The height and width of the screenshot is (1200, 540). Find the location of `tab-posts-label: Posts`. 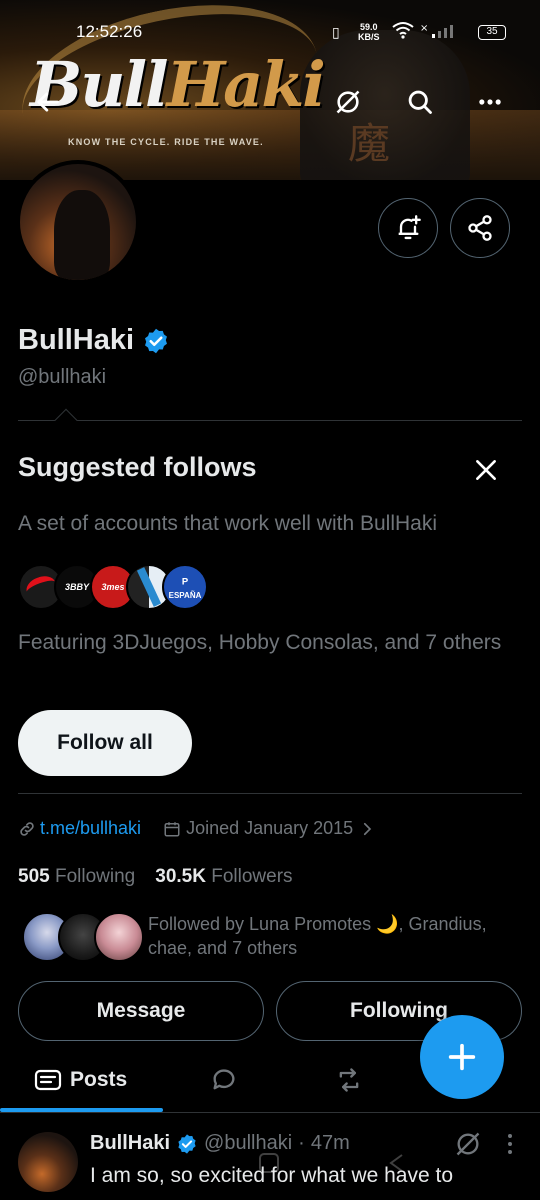

tab-posts-label: Posts is located at coordinates (99, 1079).